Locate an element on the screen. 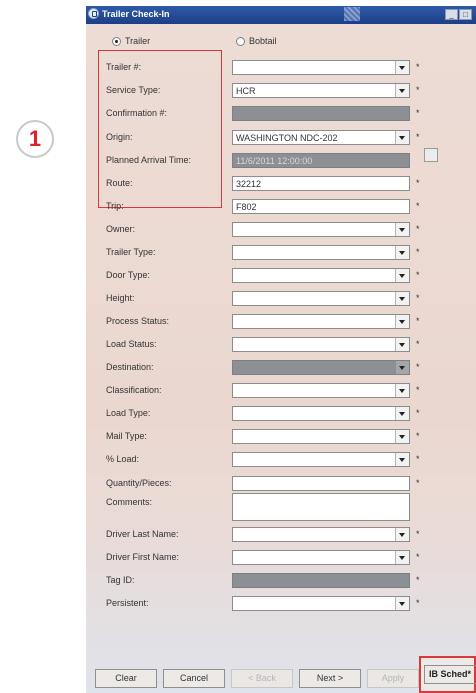 Image resolution: width=476 pixels, height=693 pixels. planned-arrival-time-value: 11/6/2011 12:00:00 is located at coordinates (274, 161).